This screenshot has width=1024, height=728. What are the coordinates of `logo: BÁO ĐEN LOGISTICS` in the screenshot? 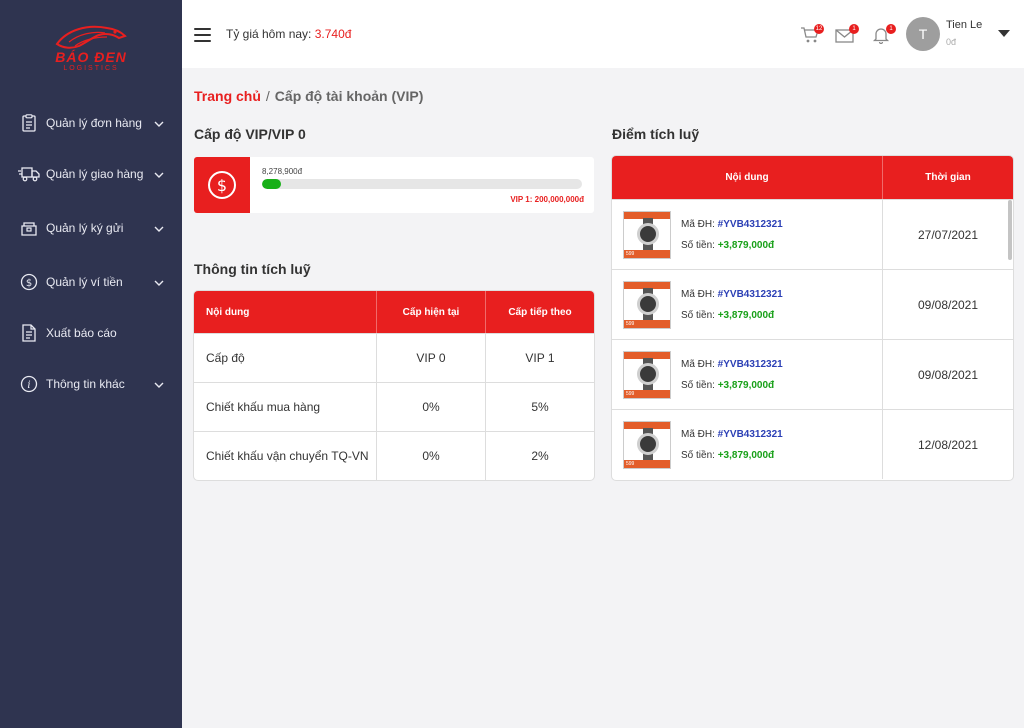 It's located at (91, 50).